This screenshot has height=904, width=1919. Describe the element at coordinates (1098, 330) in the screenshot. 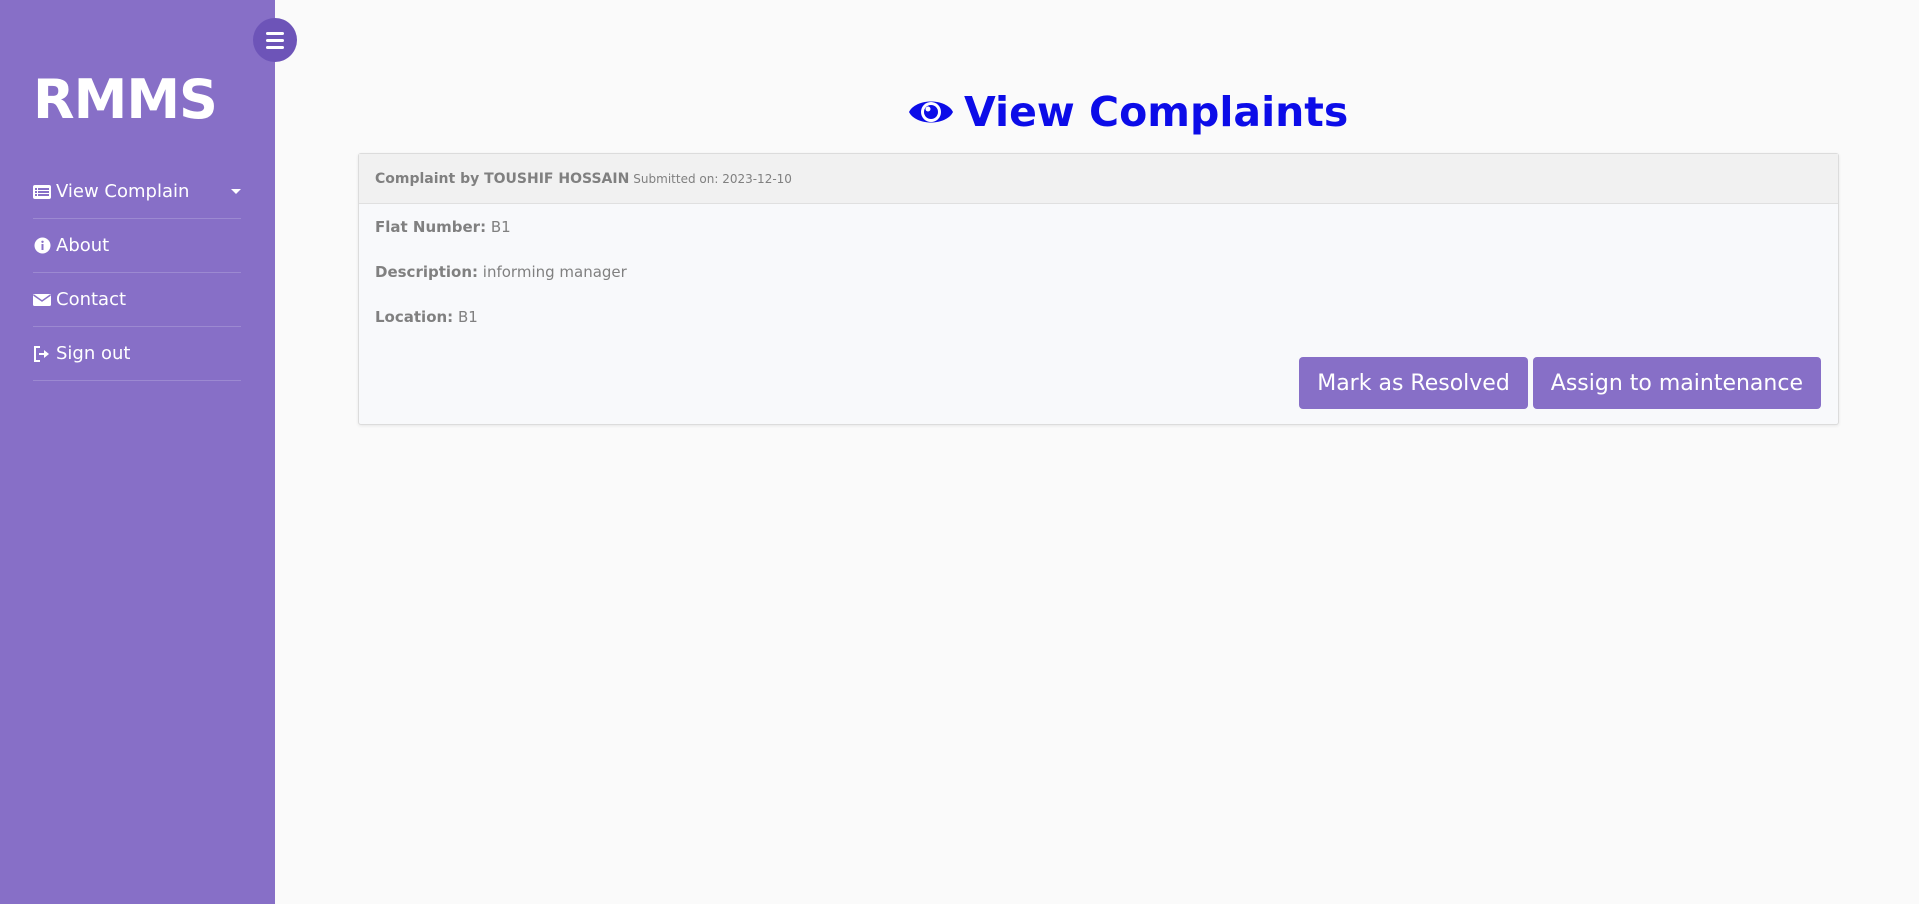

I see `location-field: Location: B1` at that location.